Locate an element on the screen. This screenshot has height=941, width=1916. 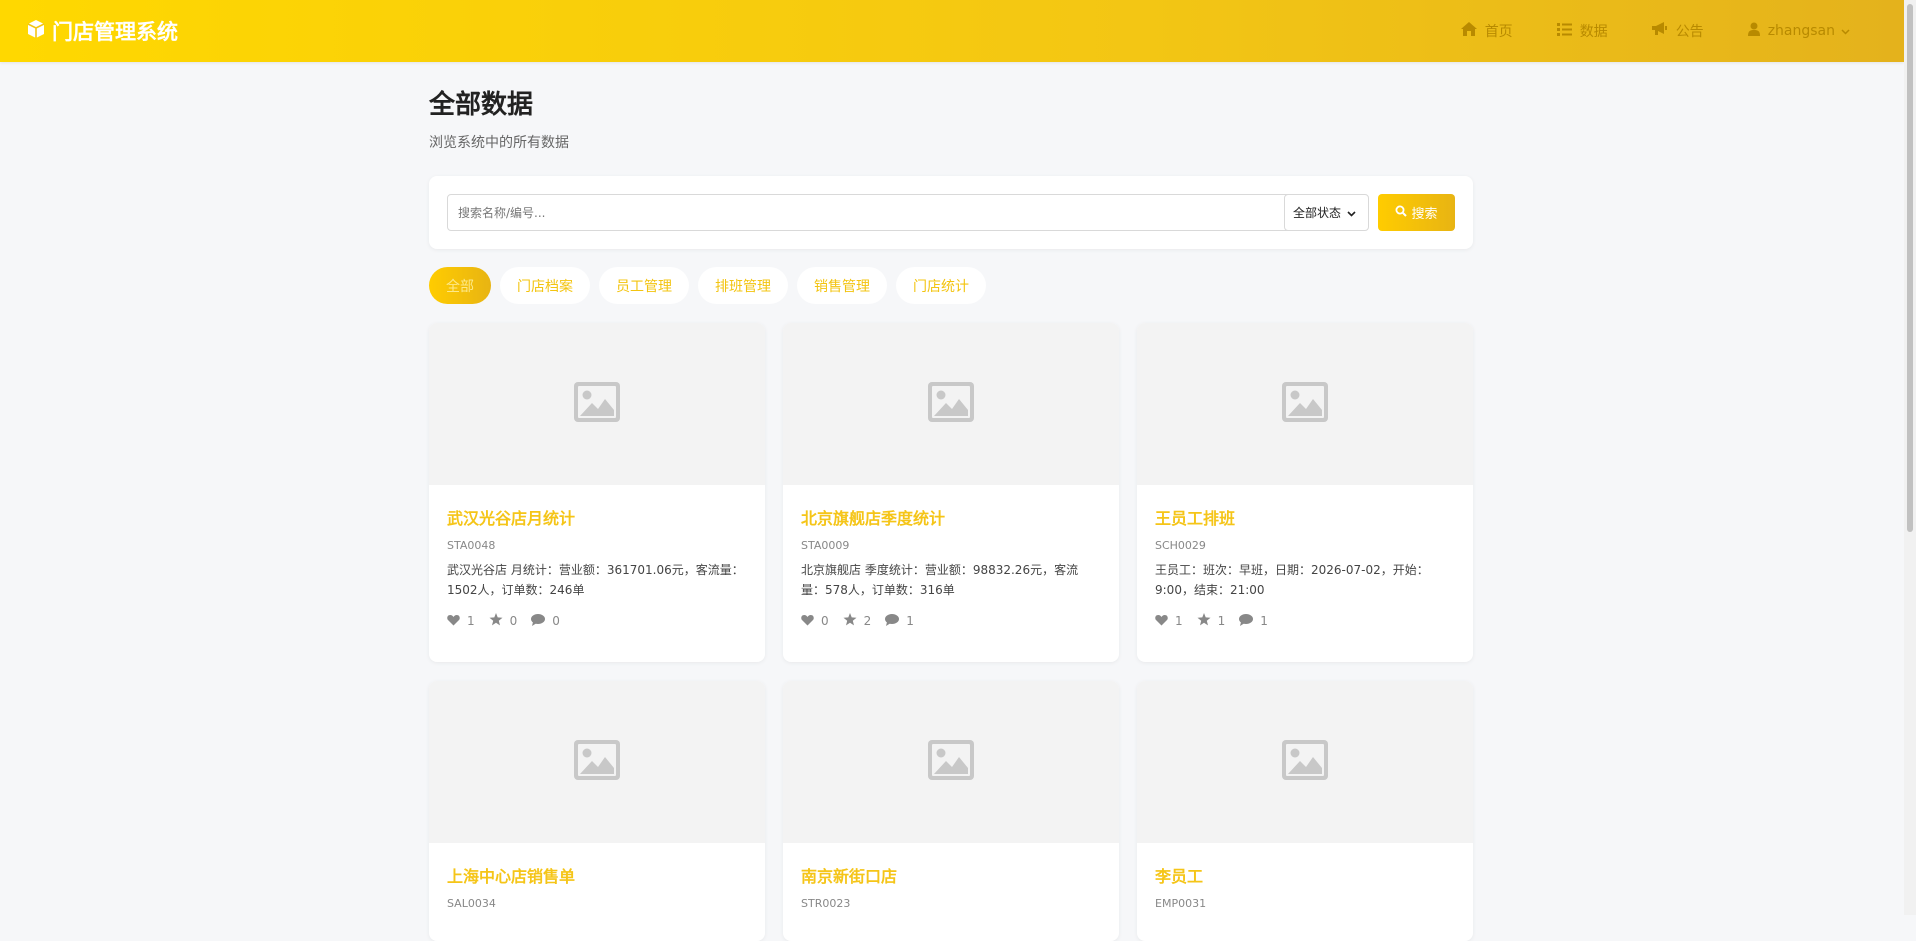
username: zhangsan is located at coordinates (1801, 31).